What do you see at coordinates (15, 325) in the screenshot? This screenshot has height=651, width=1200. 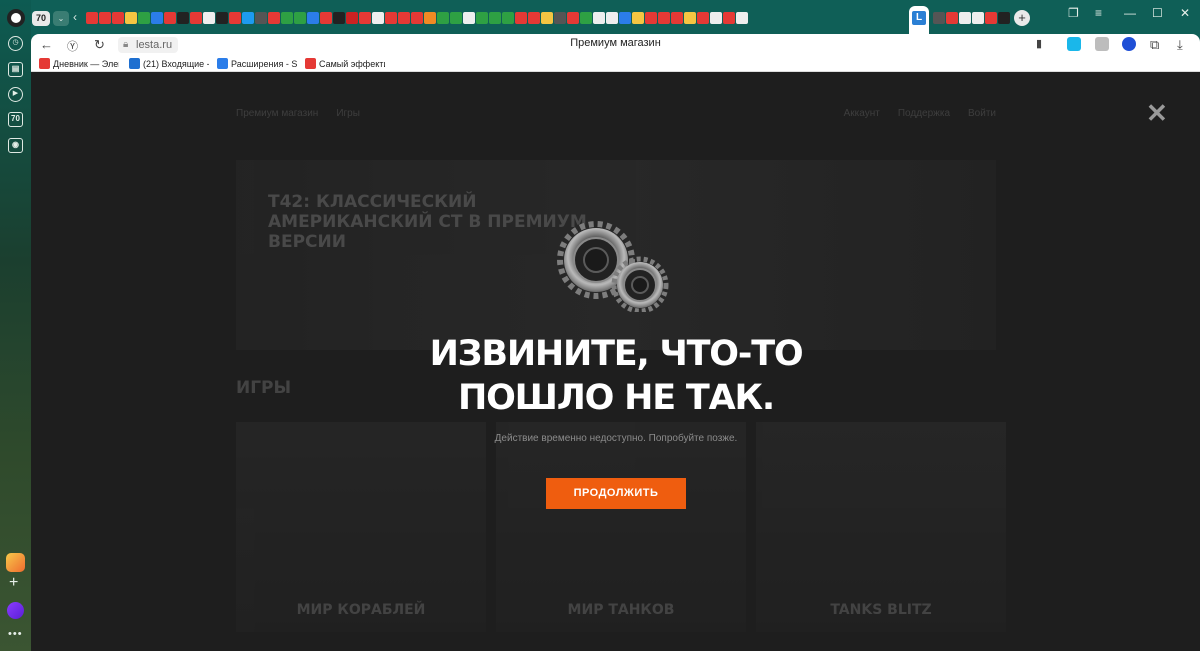 I see `browser-side-rail: ◷ ▤ ▶ 70 ◉ + •••` at bounding box center [15, 325].